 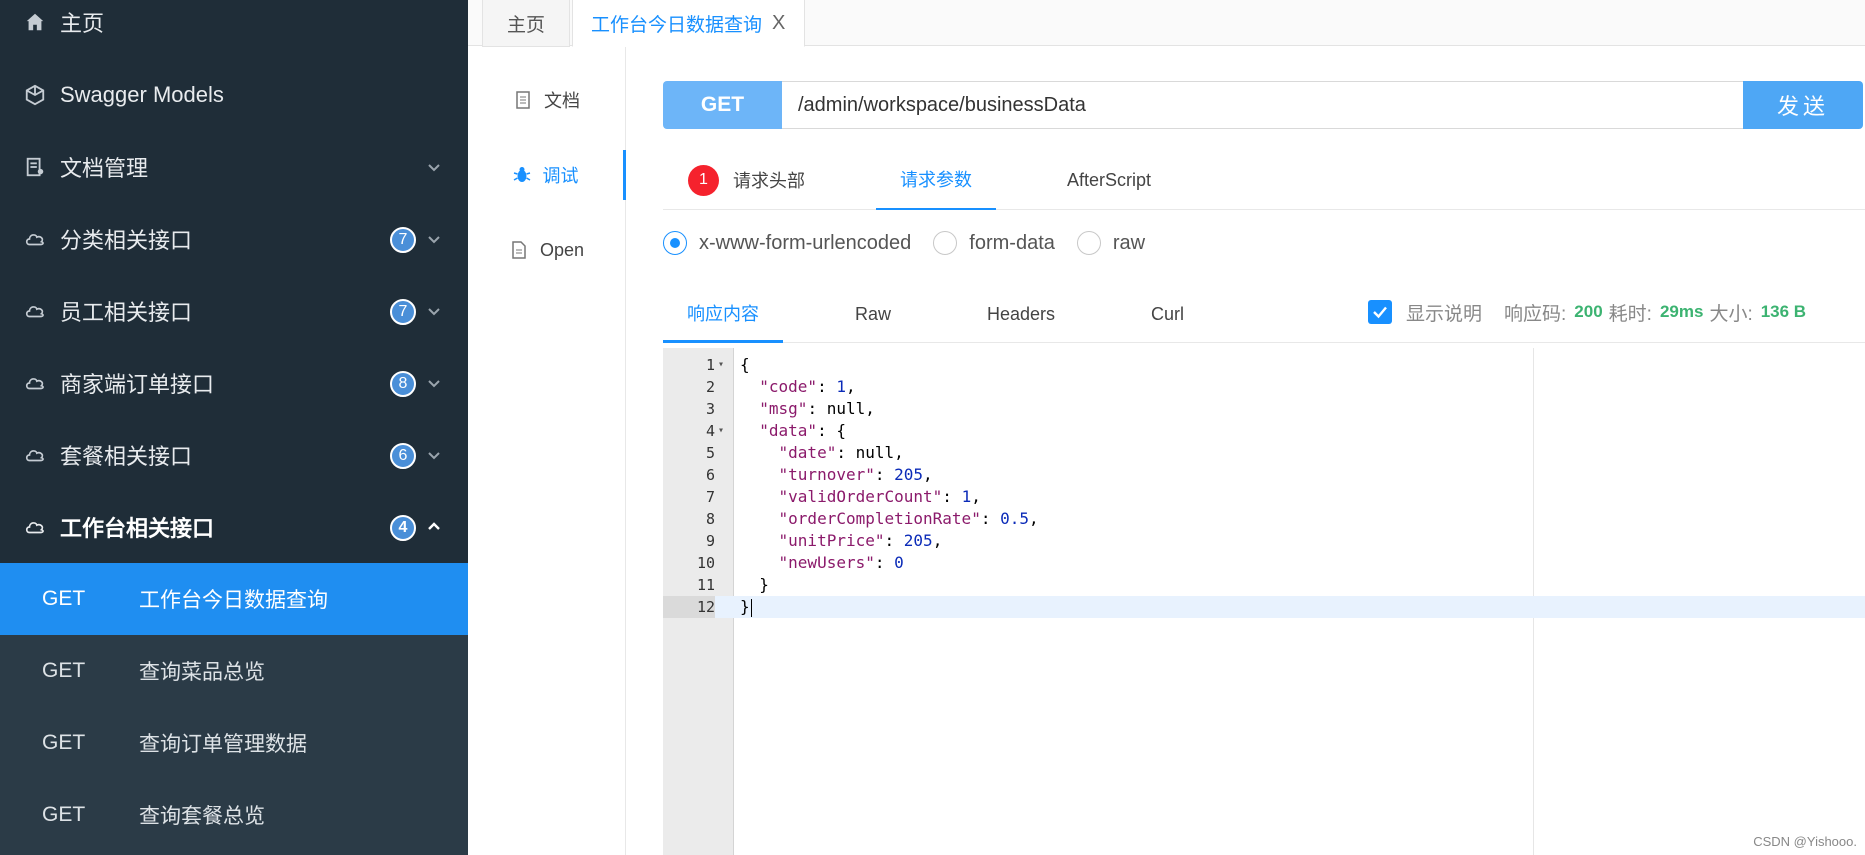 What do you see at coordinates (234, 455) in the screenshot?
I see `sidebar-item-setmeal-api: 套餐相关接口 6` at bounding box center [234, 455].